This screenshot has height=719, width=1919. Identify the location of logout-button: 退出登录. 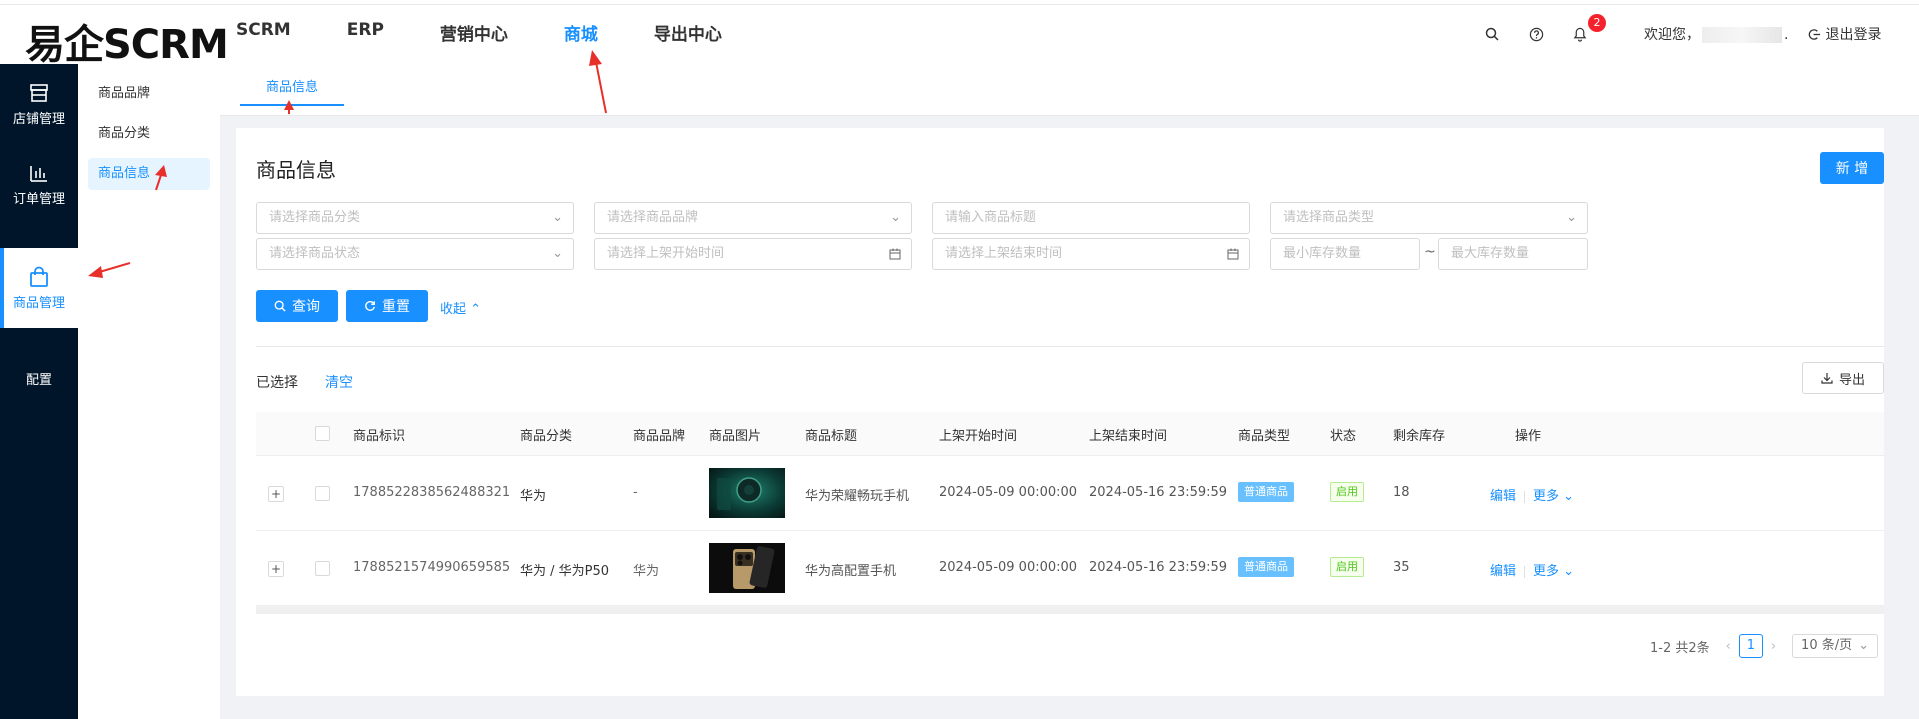
(1844, 34).